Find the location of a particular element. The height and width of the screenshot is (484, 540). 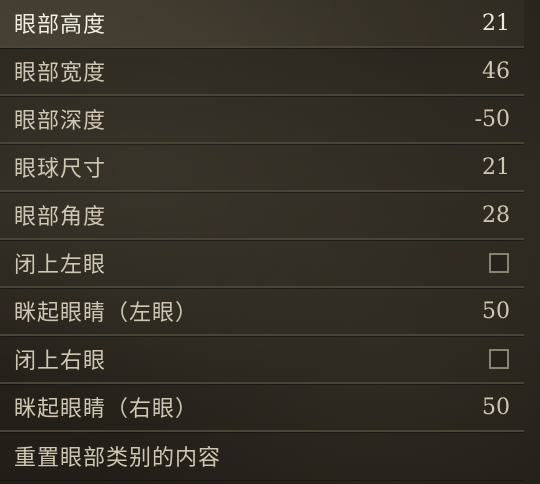

squint-left-eye-value: 50 is located at coordinates (496, 311).